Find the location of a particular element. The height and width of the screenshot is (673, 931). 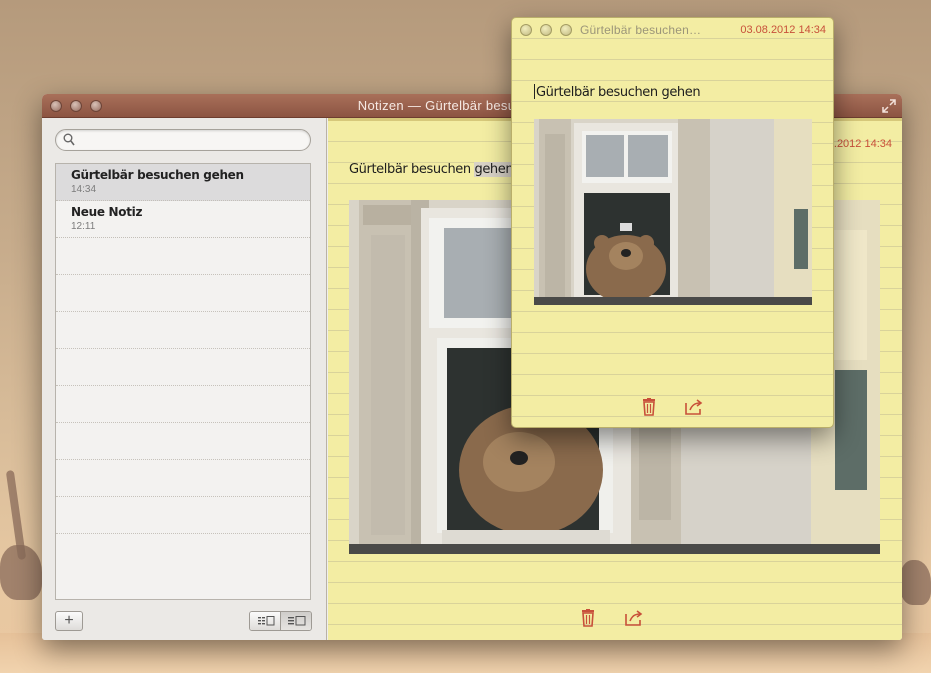

list-item: Gürtelbär besuchen gehen 14:34 is located at coordinates (183, 182).